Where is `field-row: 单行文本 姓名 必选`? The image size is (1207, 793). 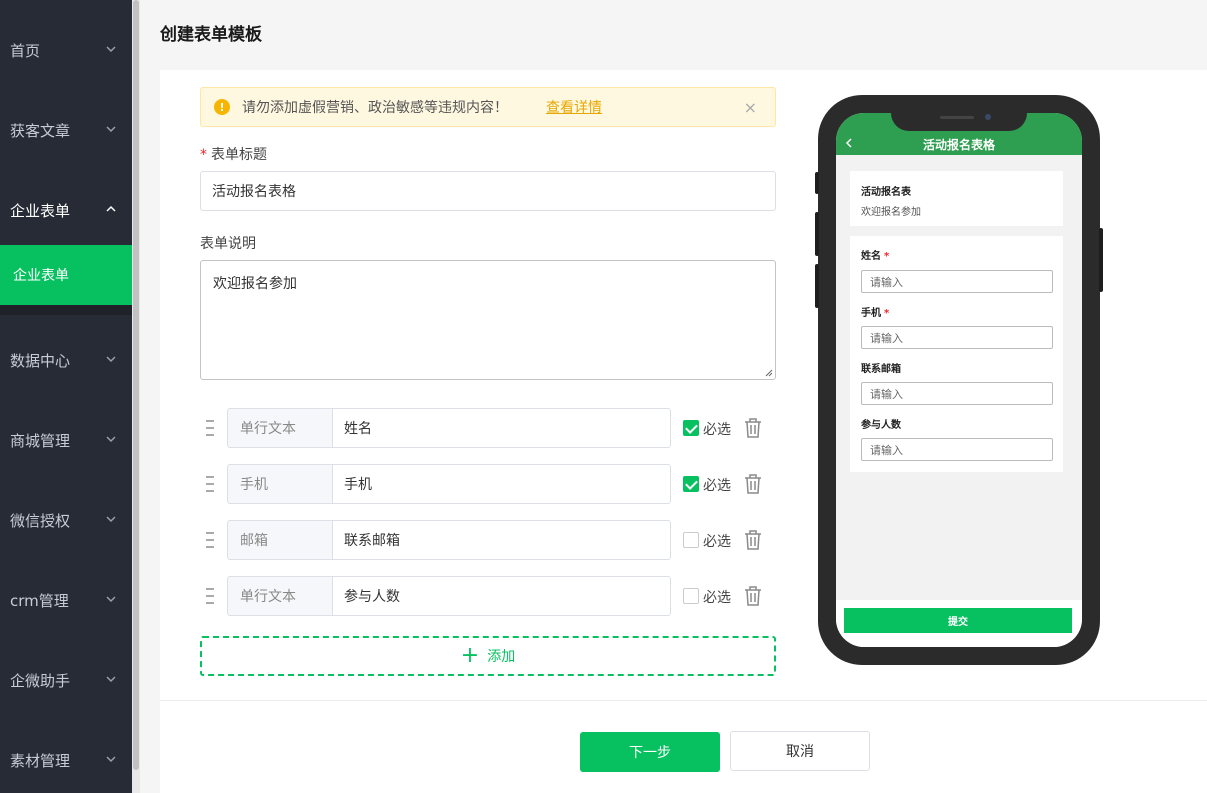
field-row: 单行文本 姓名 必选 is located at coordinates (490, 428).